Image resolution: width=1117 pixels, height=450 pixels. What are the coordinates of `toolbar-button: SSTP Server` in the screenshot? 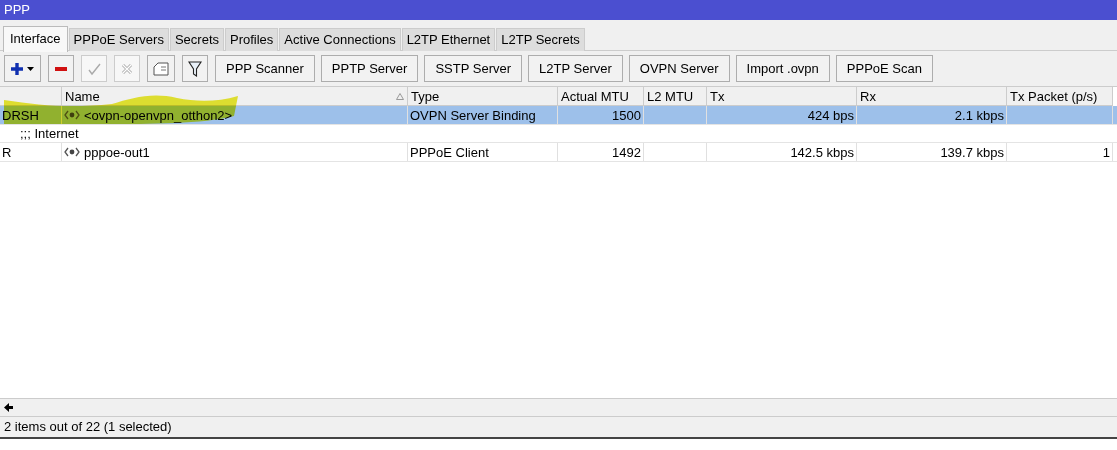 It's located at (473, 68).